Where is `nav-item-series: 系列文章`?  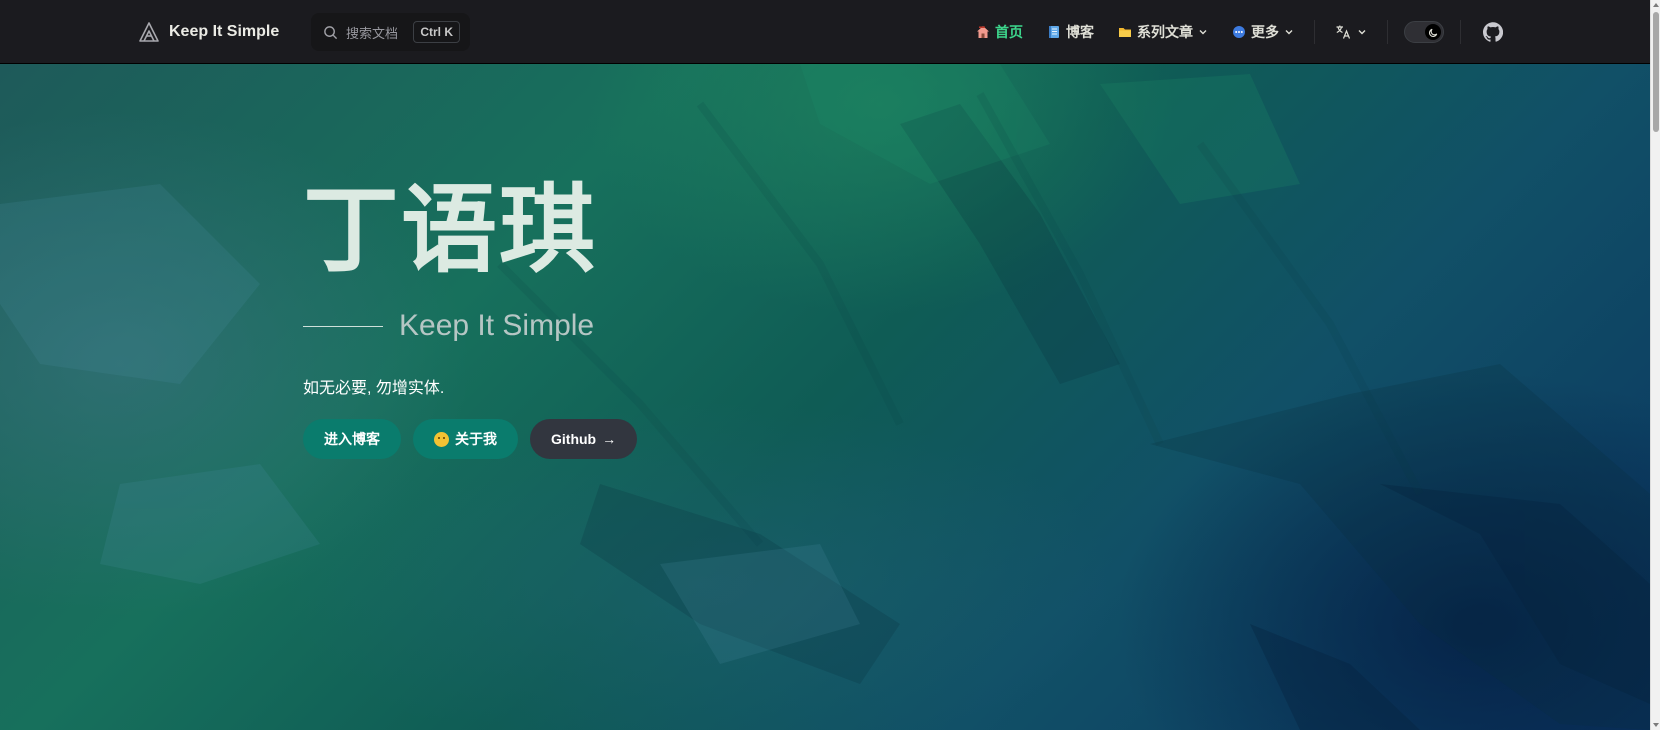 nav-item-series: 系列文章 is located at coordinates (1163, 32).